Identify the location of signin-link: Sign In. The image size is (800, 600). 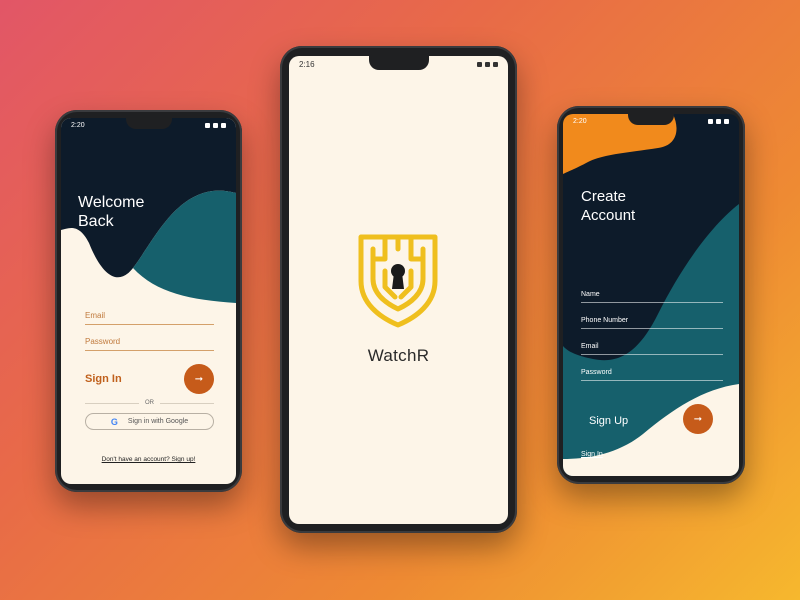
(592, 454).